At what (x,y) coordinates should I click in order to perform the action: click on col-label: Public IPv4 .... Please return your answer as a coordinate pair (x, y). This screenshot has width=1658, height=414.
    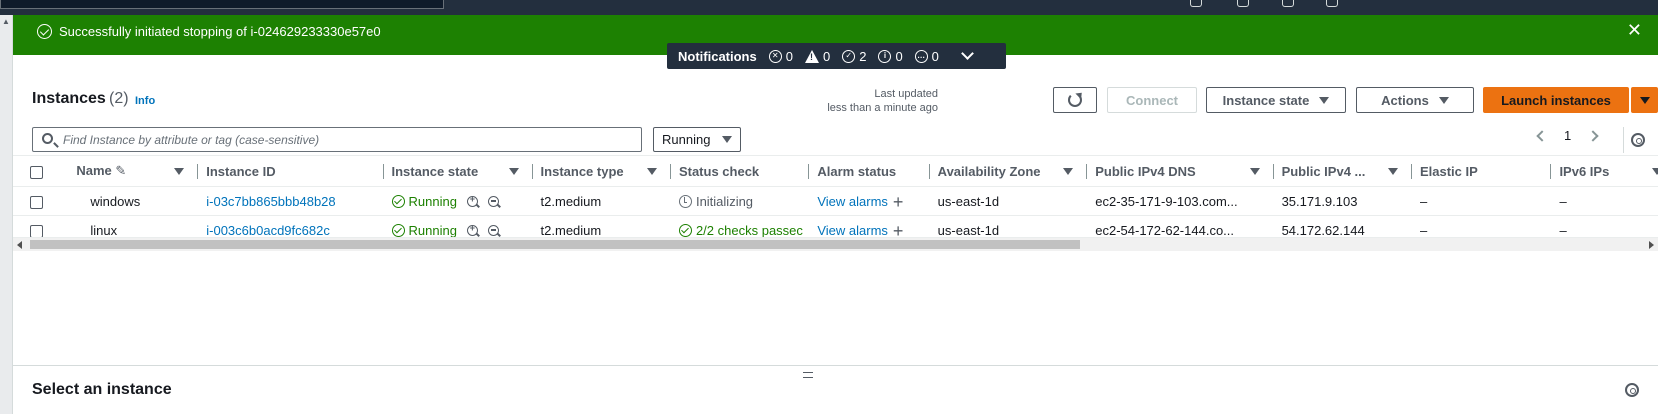
    Looking at the image, I should click on (1323, 171).